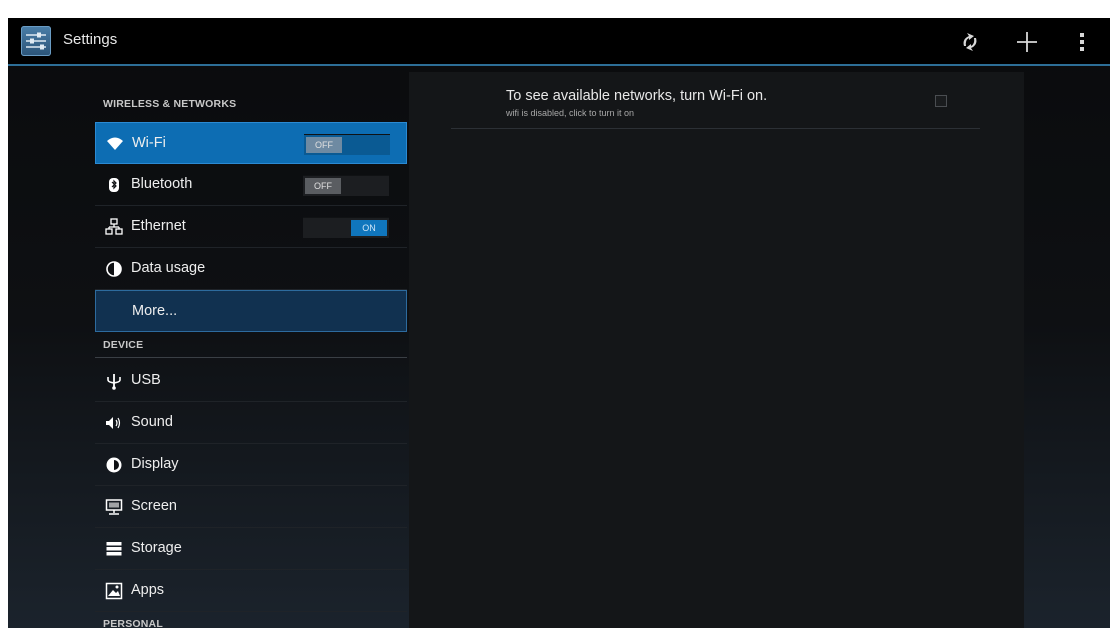 This screenshot has height=628, width=1110. What do you see at coordinates (168, 268) in the screenshot?
I see `data-usage-label: Data usage` at bounding box center [168, 268].